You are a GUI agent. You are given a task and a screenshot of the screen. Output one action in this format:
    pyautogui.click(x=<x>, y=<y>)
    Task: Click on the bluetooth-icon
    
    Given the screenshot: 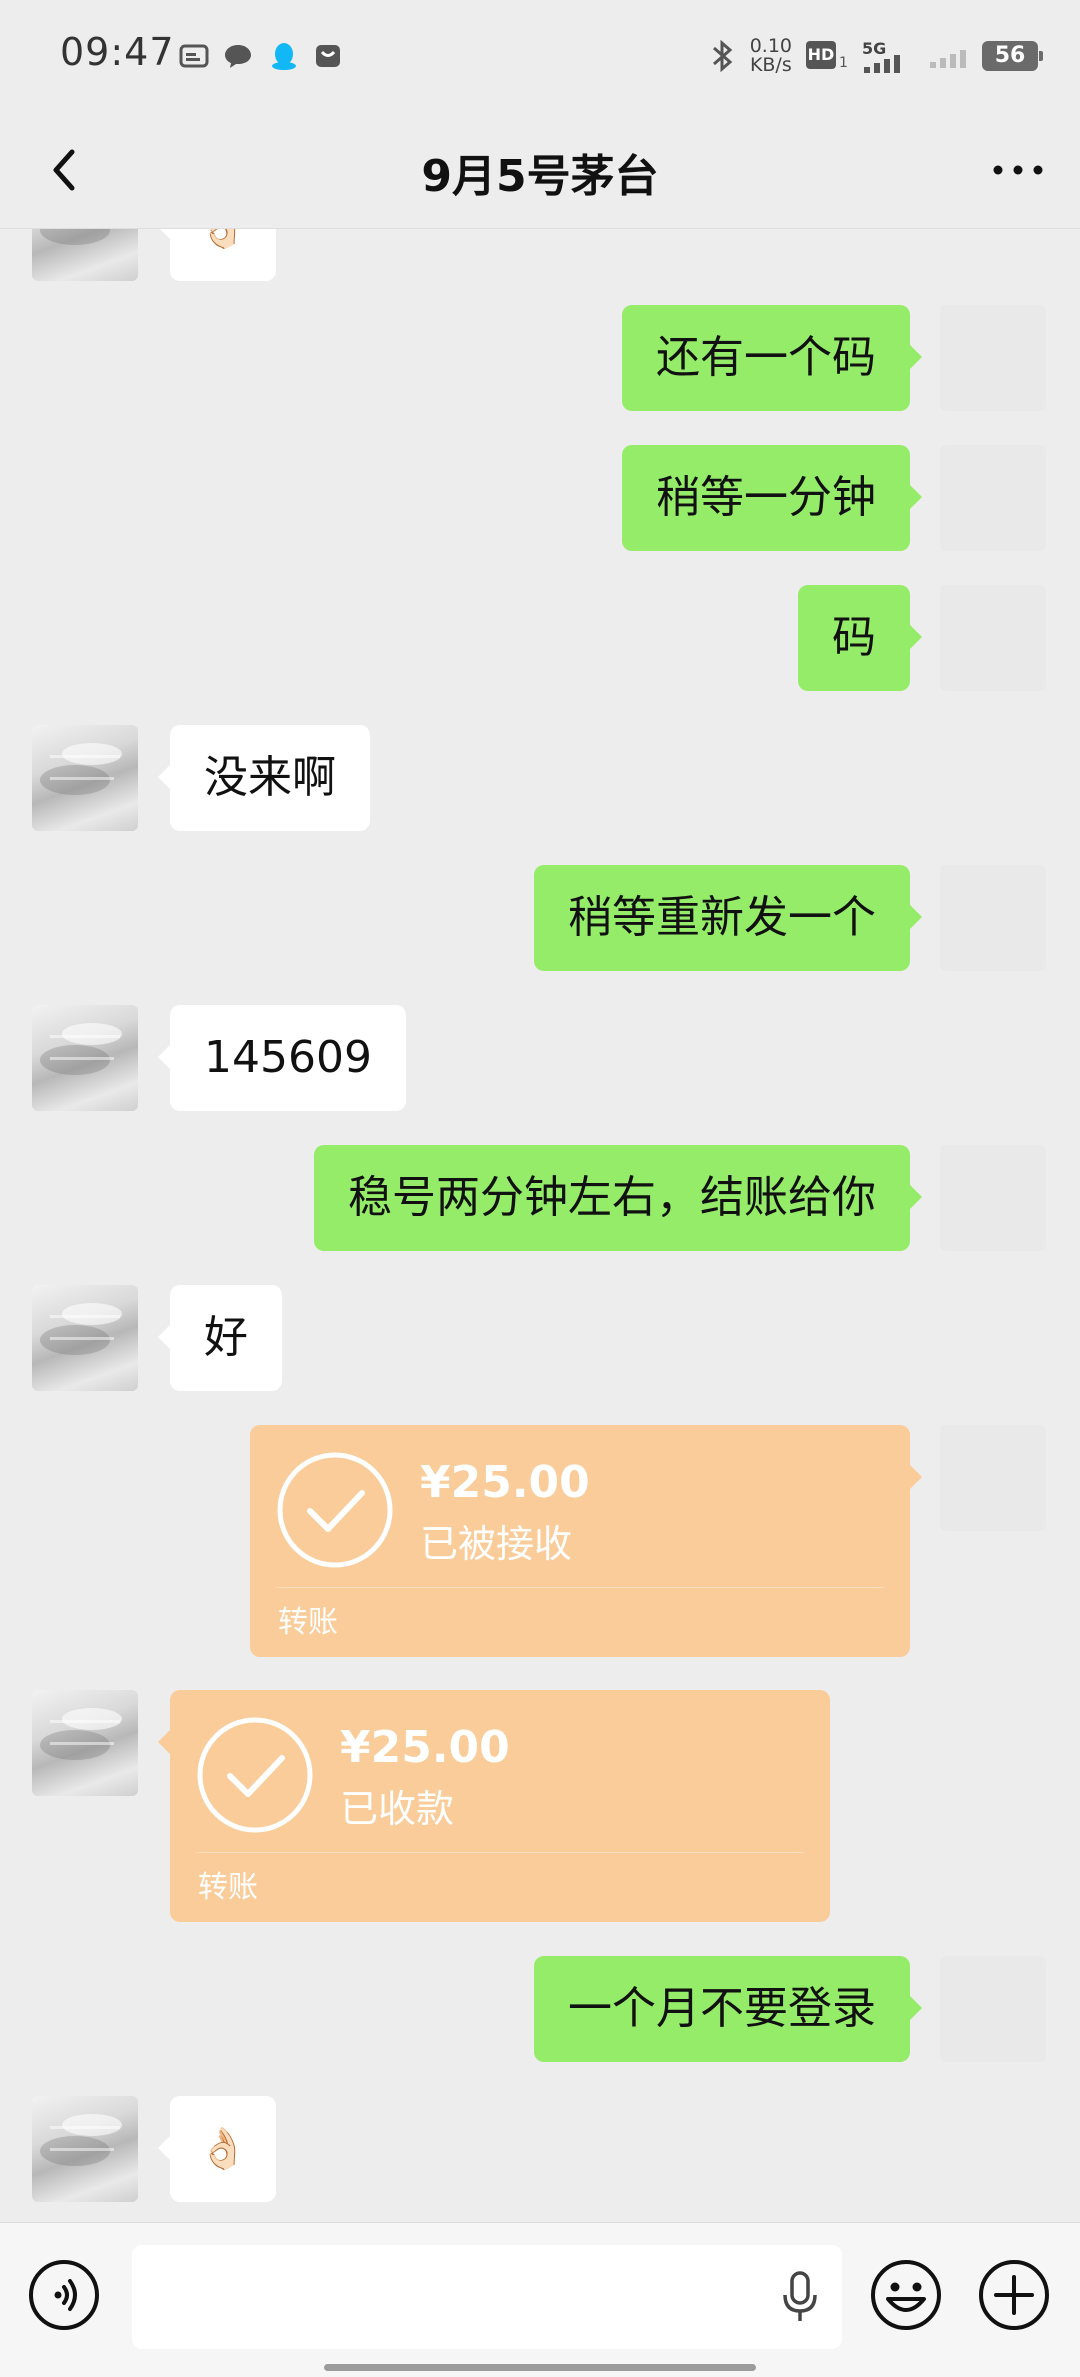 What is the action you would take?
    pyautogui.click(x=722, y=56)
    